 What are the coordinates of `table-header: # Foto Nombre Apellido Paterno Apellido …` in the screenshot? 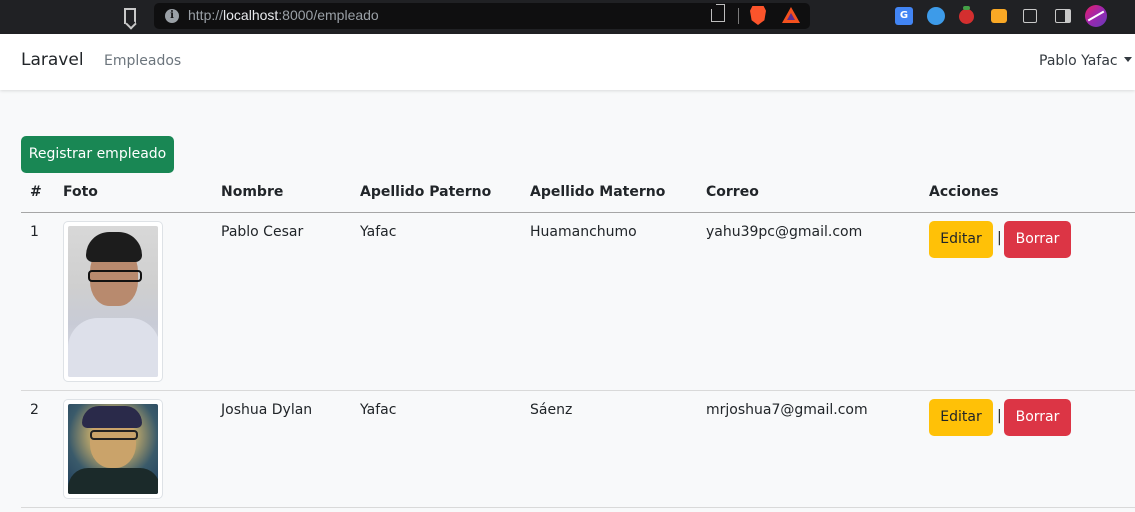 It's located at (578, 193).